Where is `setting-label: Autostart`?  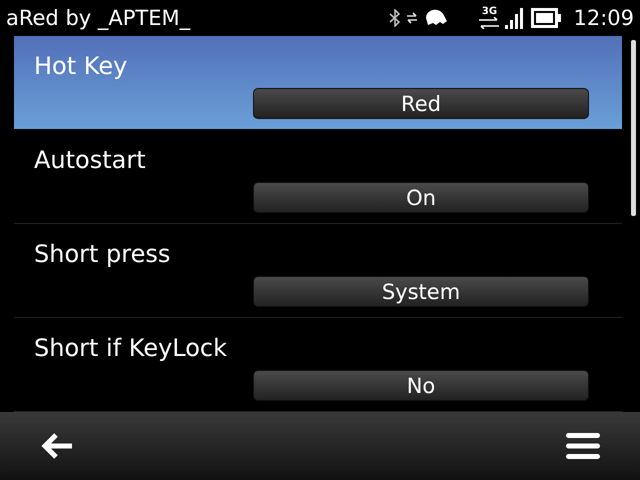 setting-label: Autostart is located at coordinates (90, 160).